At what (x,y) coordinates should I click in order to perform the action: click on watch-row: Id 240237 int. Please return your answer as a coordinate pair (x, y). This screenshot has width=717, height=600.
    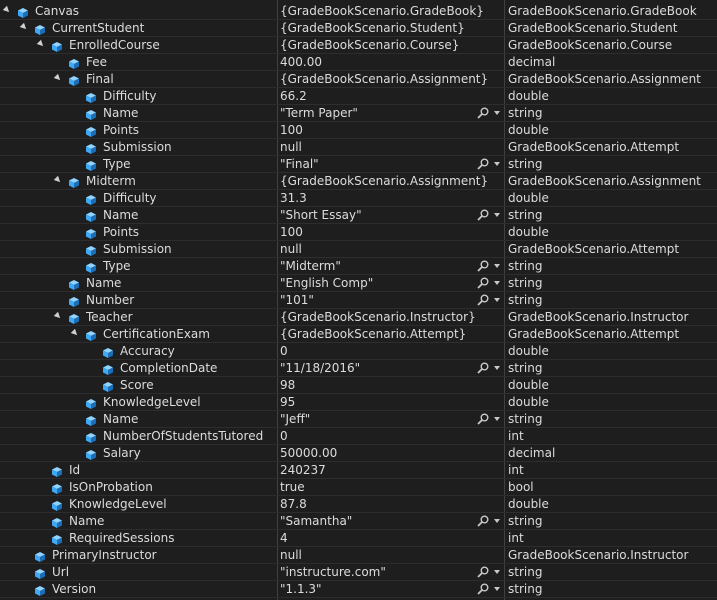
    Looking at the image, I should click on (358, 470).